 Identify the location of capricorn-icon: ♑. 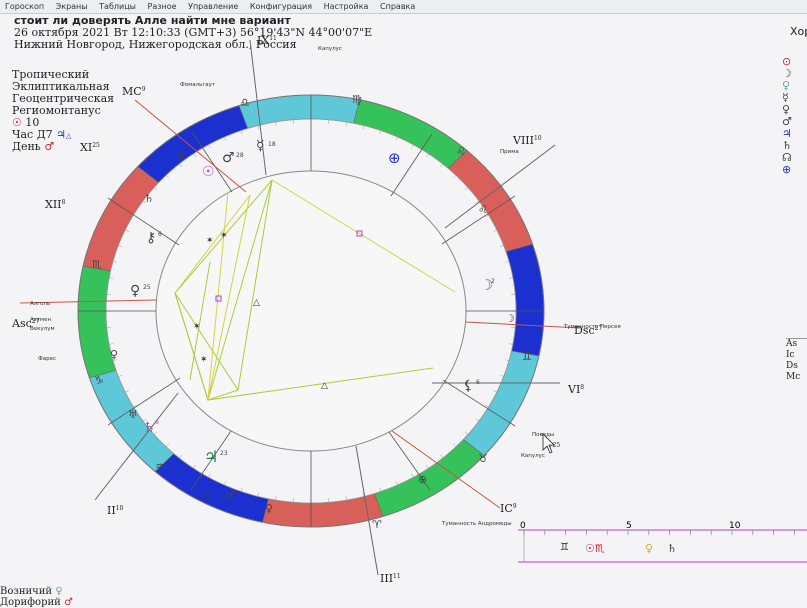
(99, 380).